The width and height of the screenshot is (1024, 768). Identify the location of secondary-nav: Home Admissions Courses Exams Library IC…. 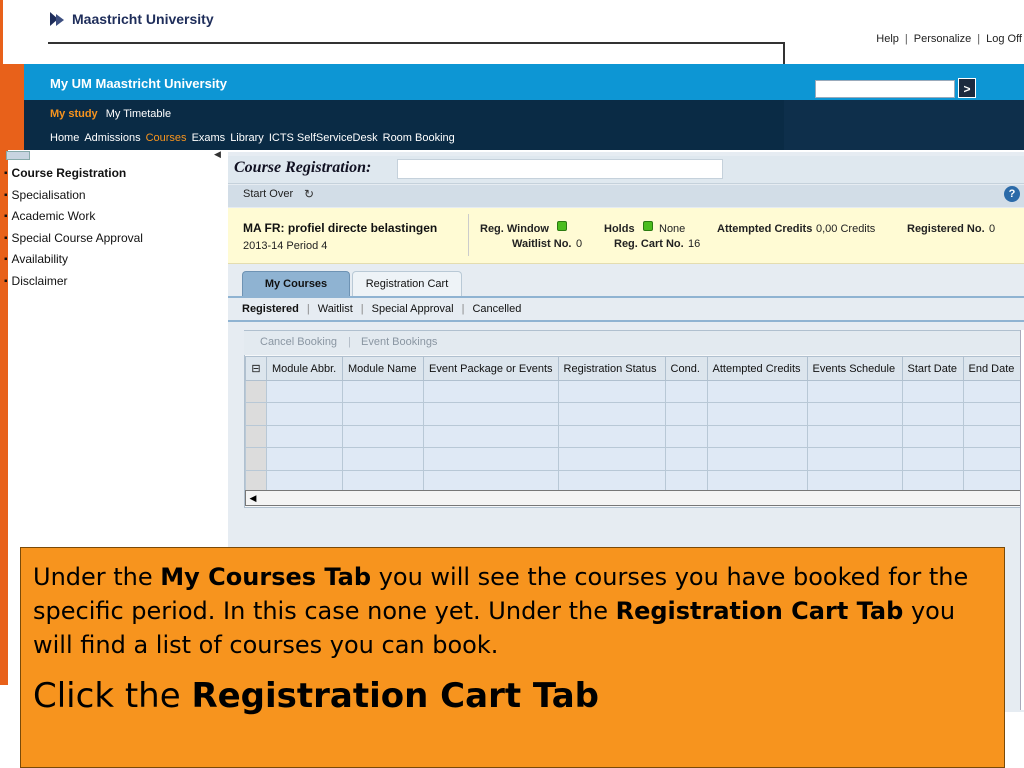
(252, 138).